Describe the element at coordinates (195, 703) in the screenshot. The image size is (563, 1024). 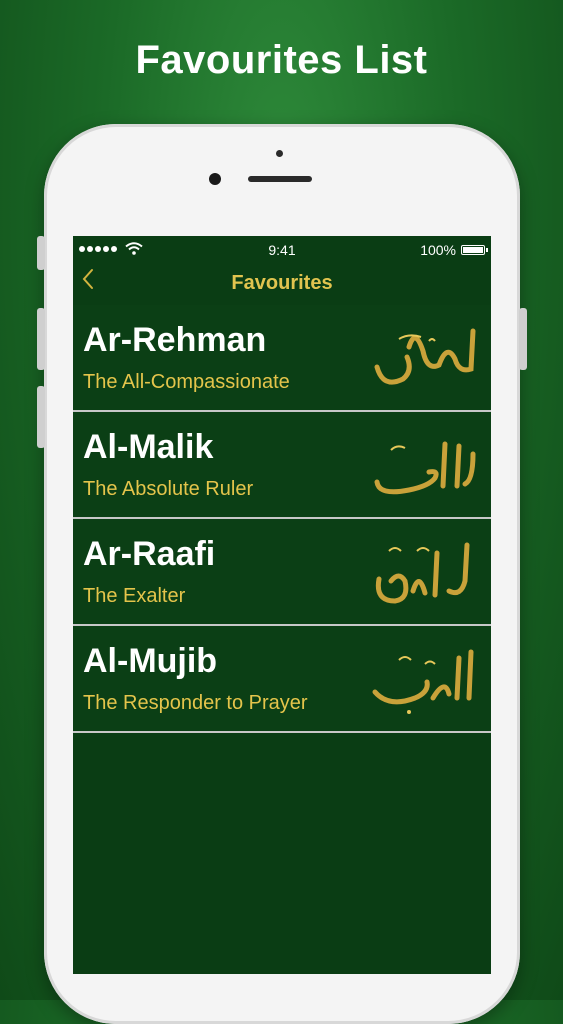
I see `item-meaning: The Responder to Prayer` at that location.